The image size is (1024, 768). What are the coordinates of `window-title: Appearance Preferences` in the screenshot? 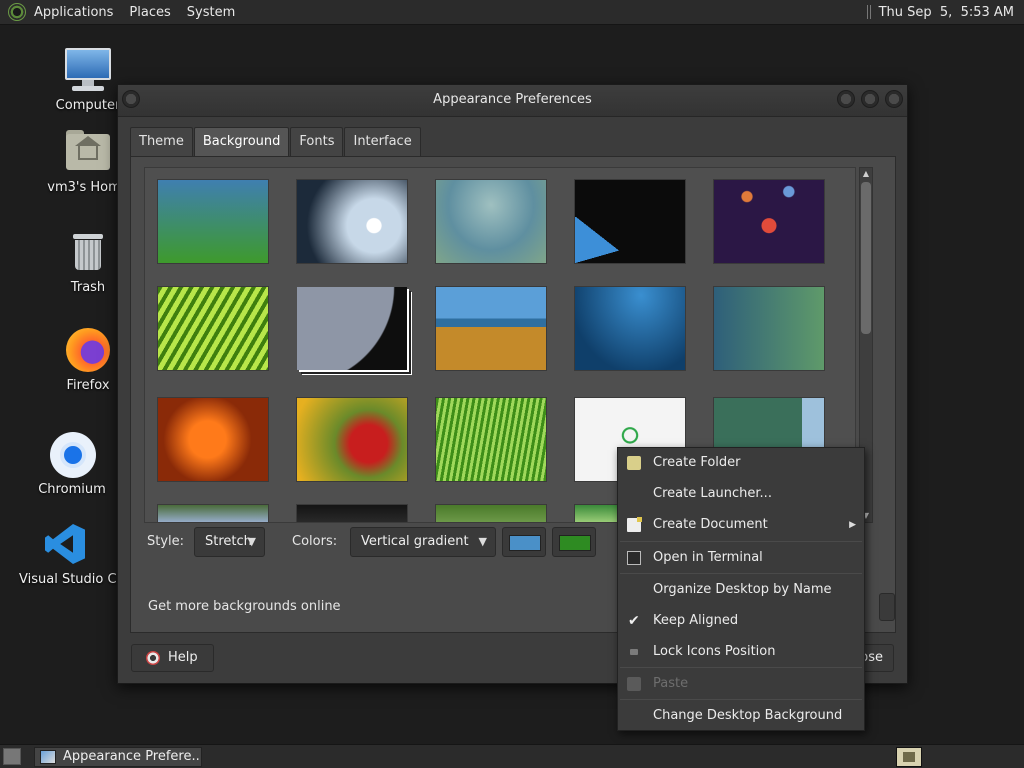 It's located at (512, 99).